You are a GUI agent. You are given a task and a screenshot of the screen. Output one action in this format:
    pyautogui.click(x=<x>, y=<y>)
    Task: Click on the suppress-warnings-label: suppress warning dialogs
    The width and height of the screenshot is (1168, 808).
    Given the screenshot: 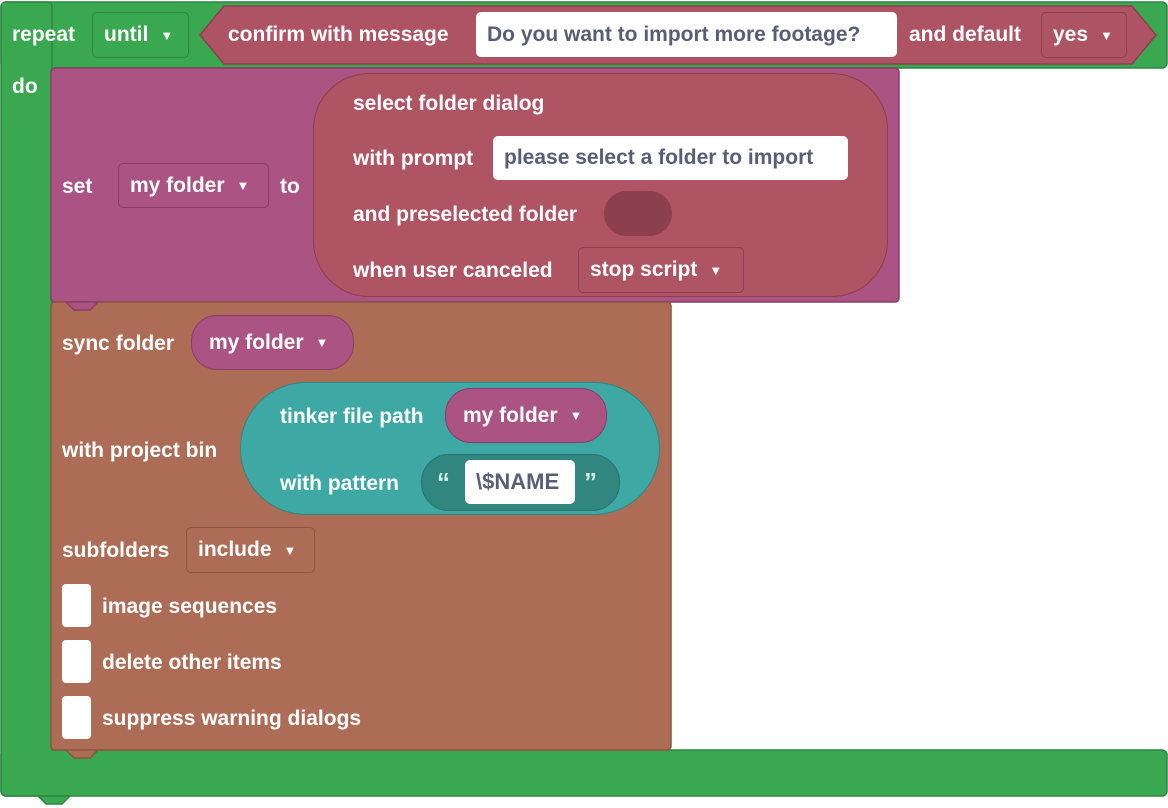 What is the action you would take?
    pyautogui.click(x=232, y=718)
    